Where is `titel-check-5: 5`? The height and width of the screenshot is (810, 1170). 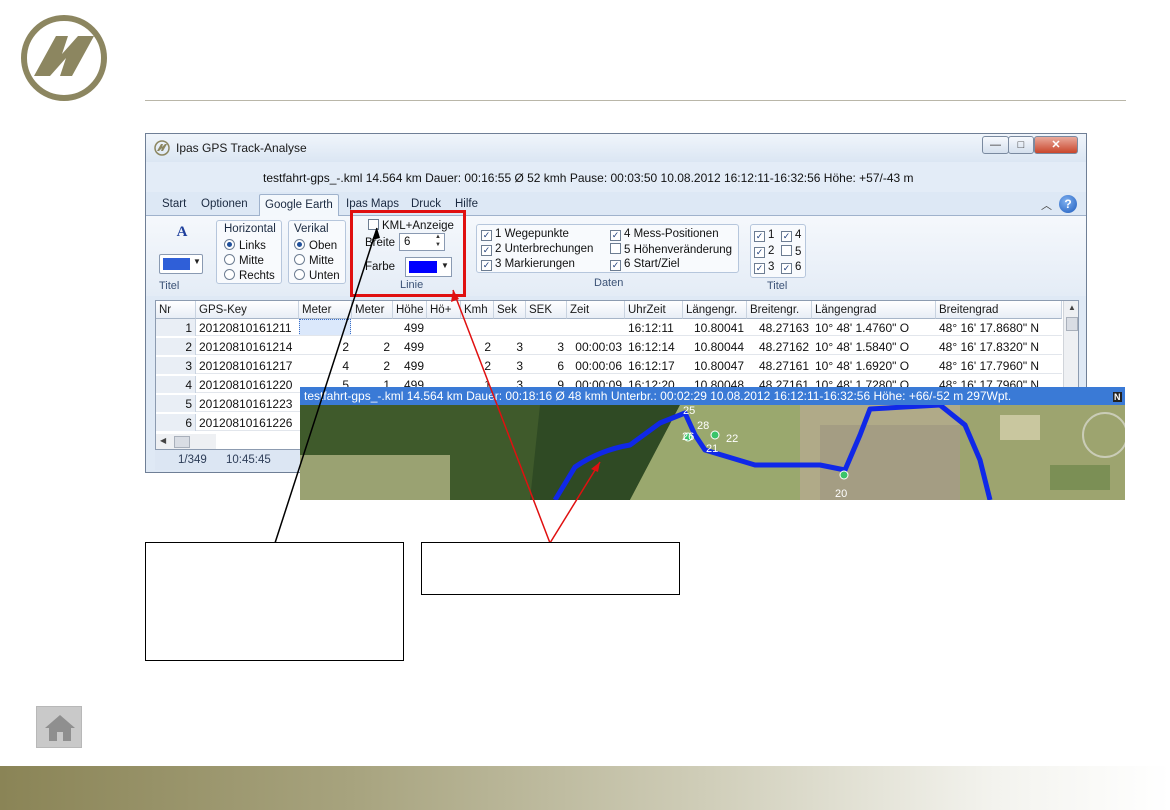 titel-check-5: 5 is located at coordinates (791, 251).